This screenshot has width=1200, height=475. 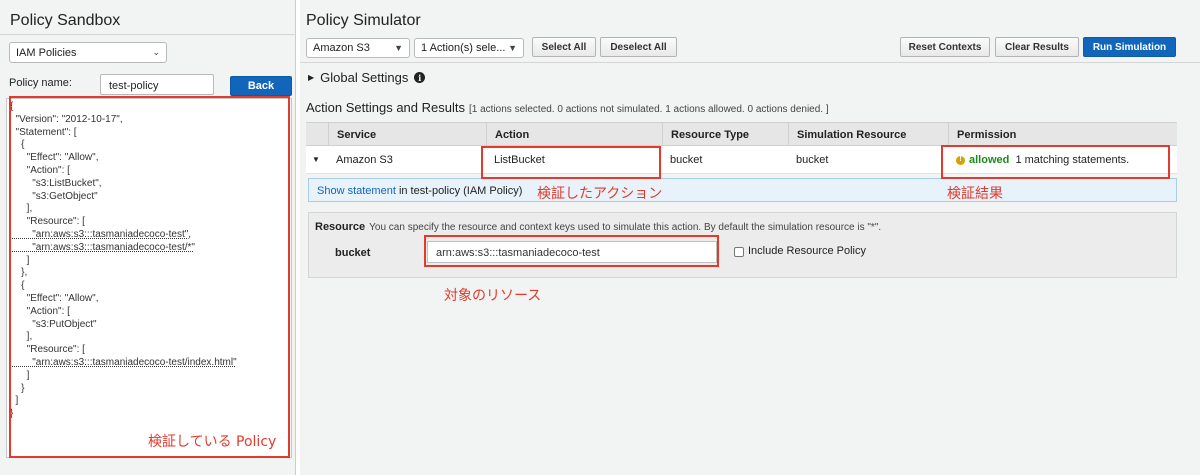 What do you see at coordinates (46, 52) in the screenshot?
I see `policy-type-value: IAM Policies` at bounding box center [46, 52].